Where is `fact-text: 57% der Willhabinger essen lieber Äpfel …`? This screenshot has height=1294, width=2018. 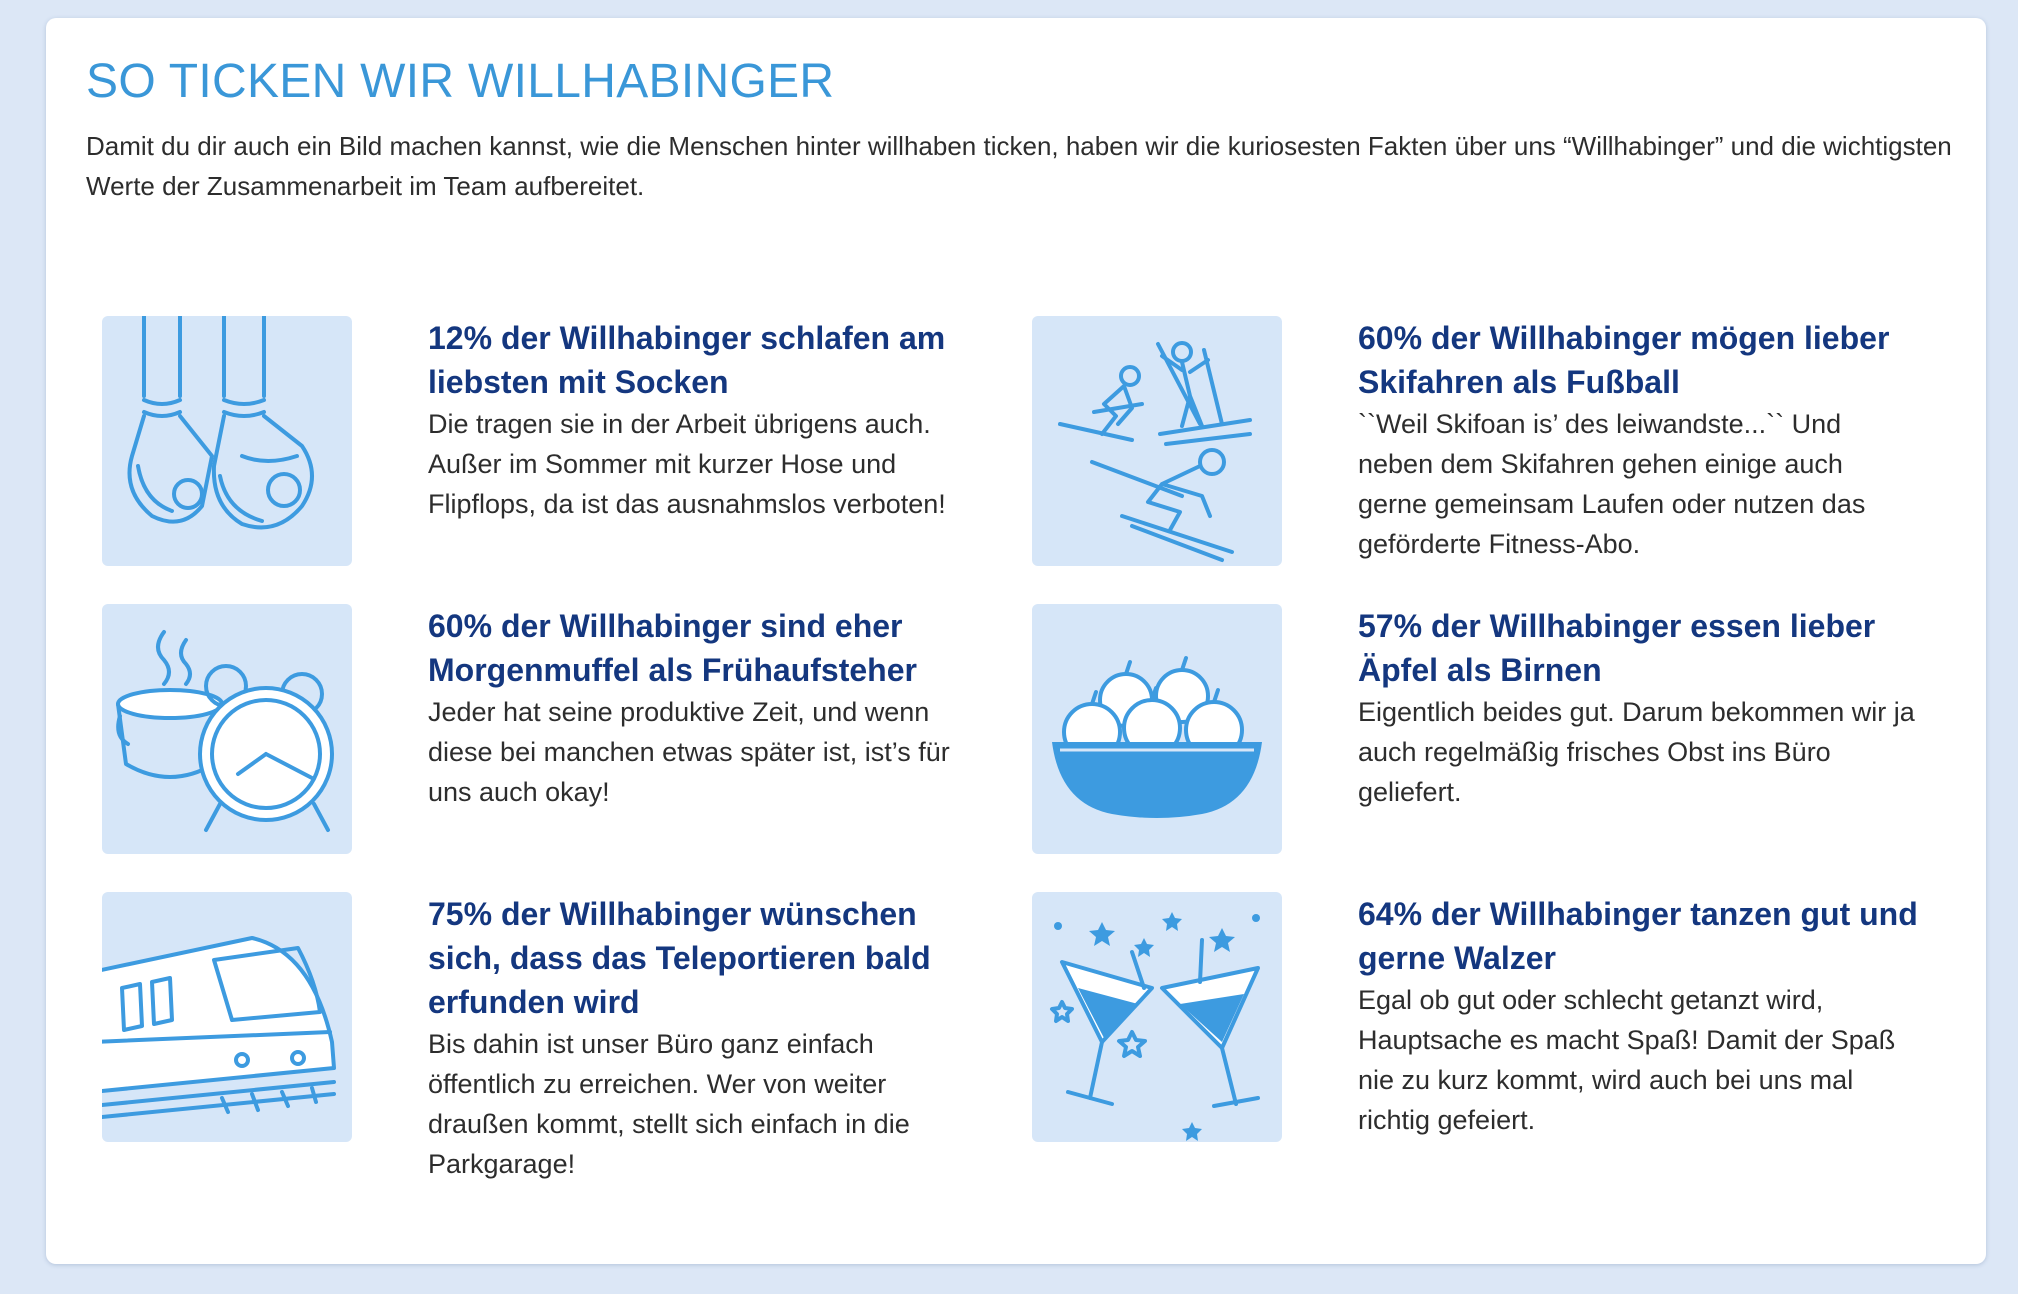 fact-text: 57% der Willhabinger essen lieber Äpfel … is located at coordinates (1638, 708).